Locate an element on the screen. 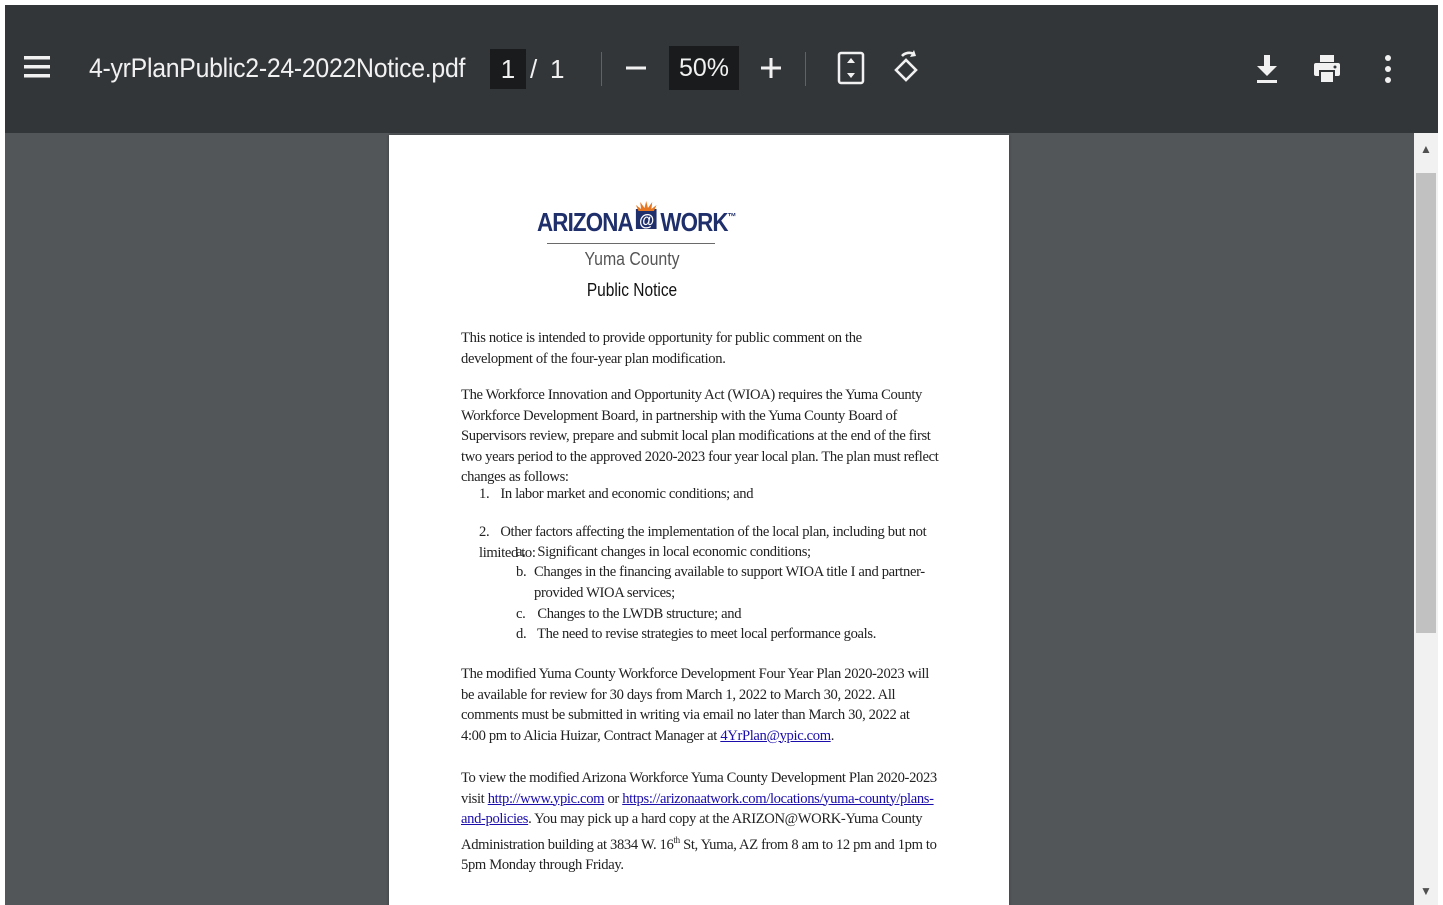 This screenshot has height=905, width=1443. fit-page-icon is located at coordinates (851, 68).